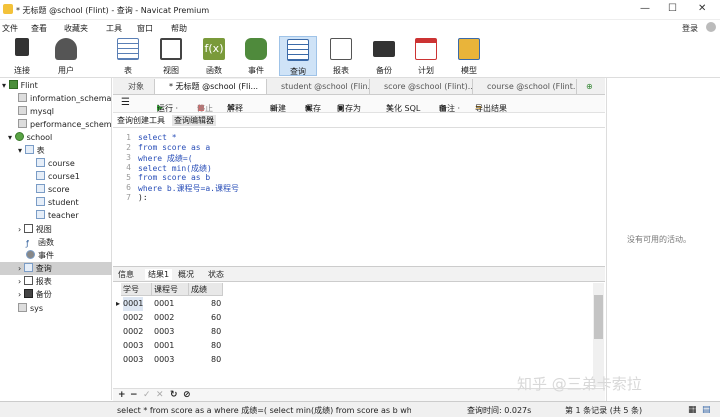 The width and height of the screenshot is (720, 417). Describe the element at coordinates (147, 395) in the screenshot. I see `apply-icon: ✓` at that location.